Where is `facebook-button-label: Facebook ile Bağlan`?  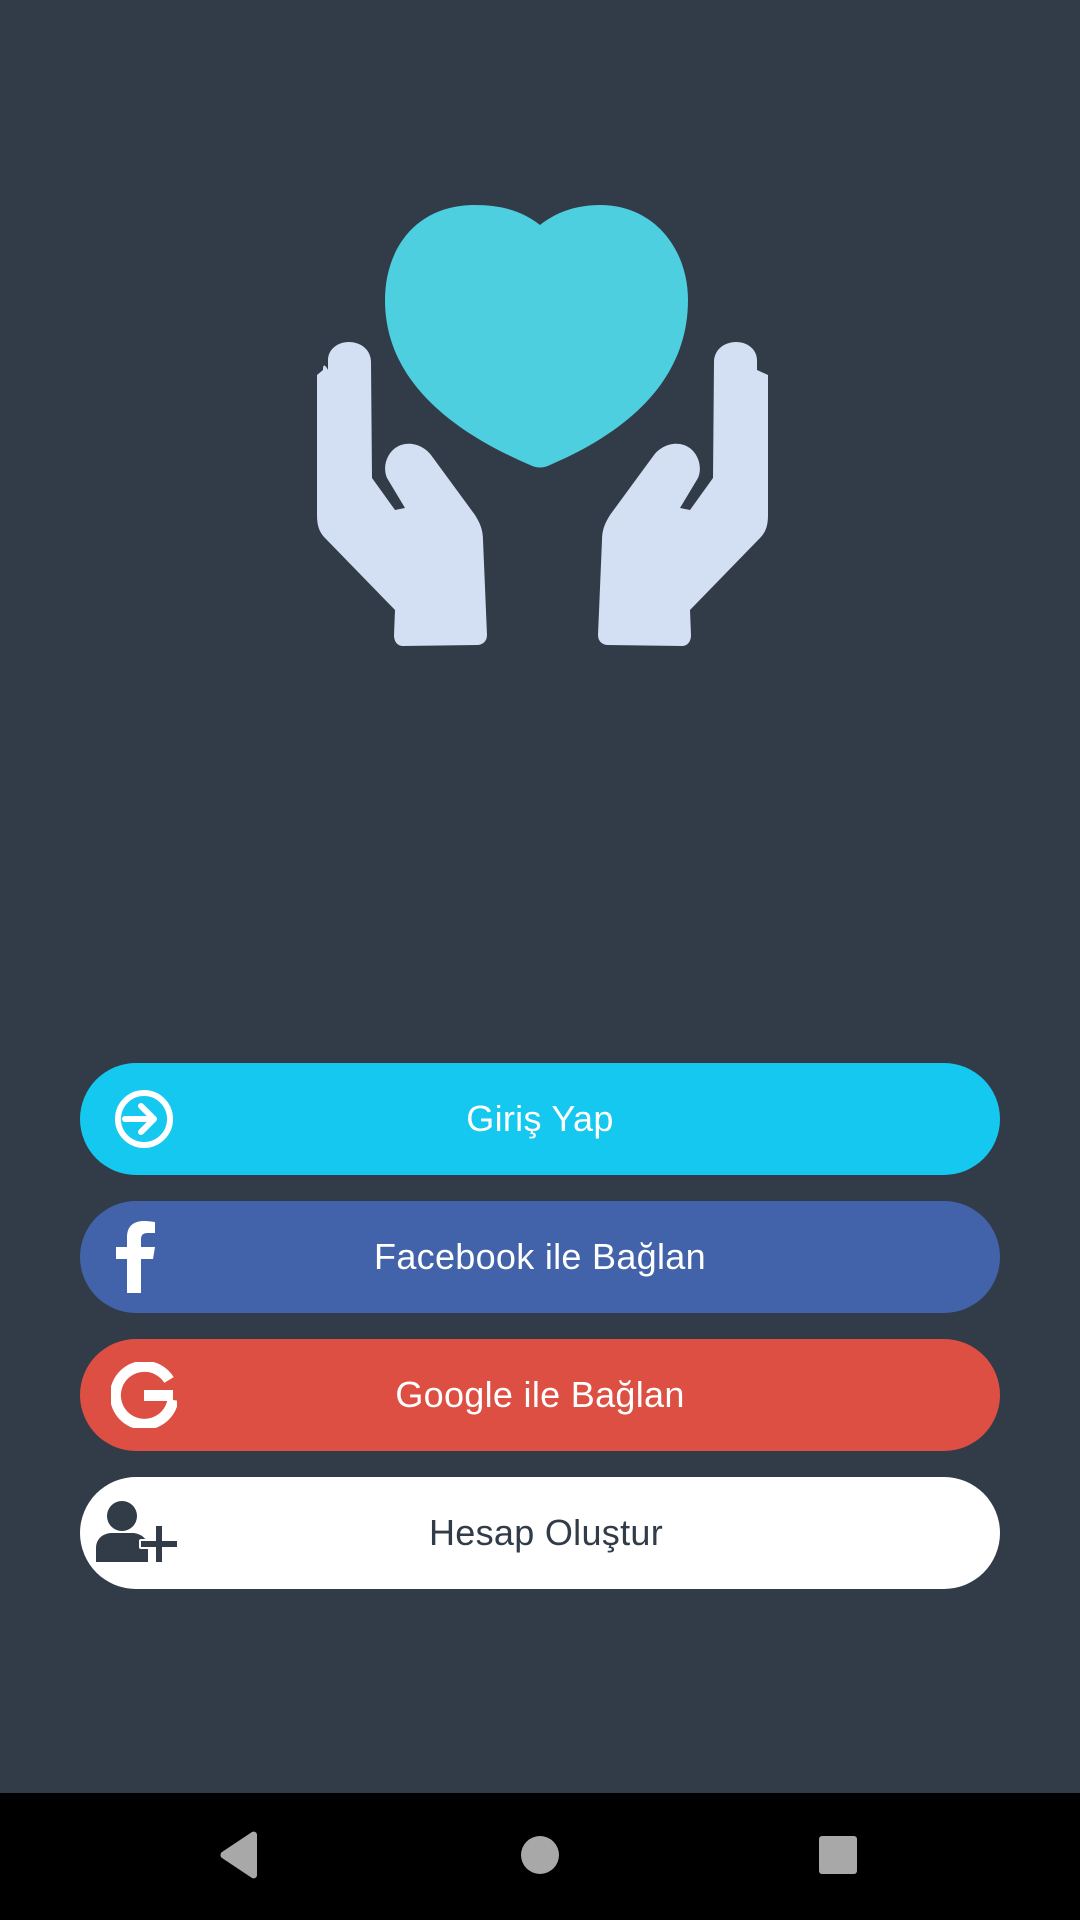 facebook-button-label: Facebook ile Bağlan is located at coordinates (540, 1256).